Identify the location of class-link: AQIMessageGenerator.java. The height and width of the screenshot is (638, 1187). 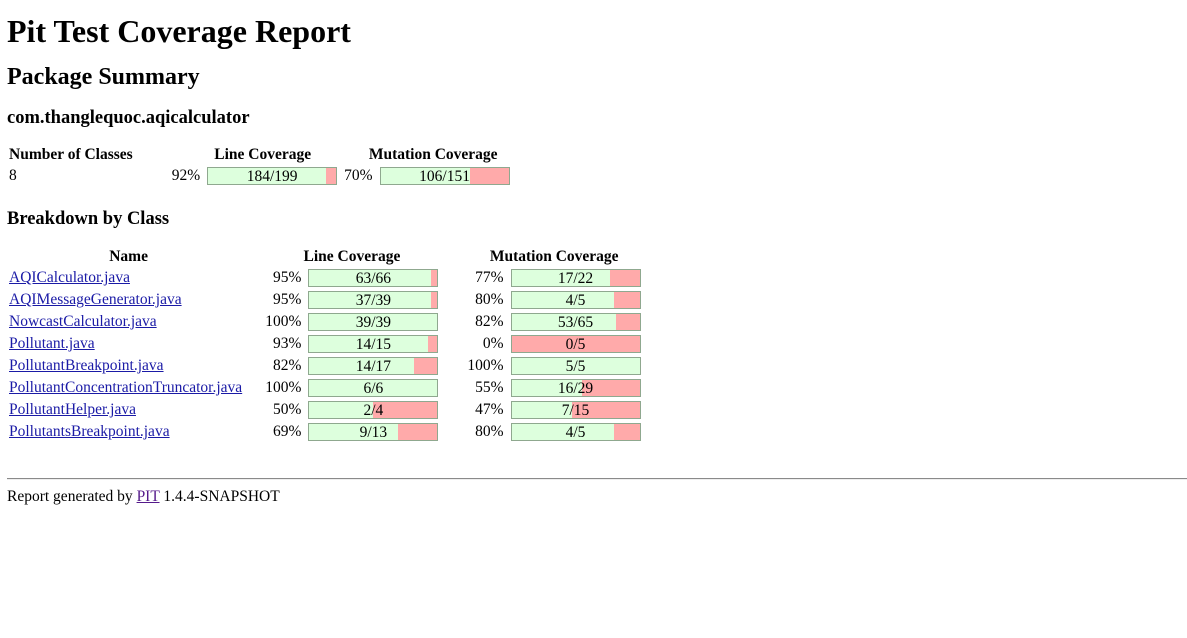
(95, 299).